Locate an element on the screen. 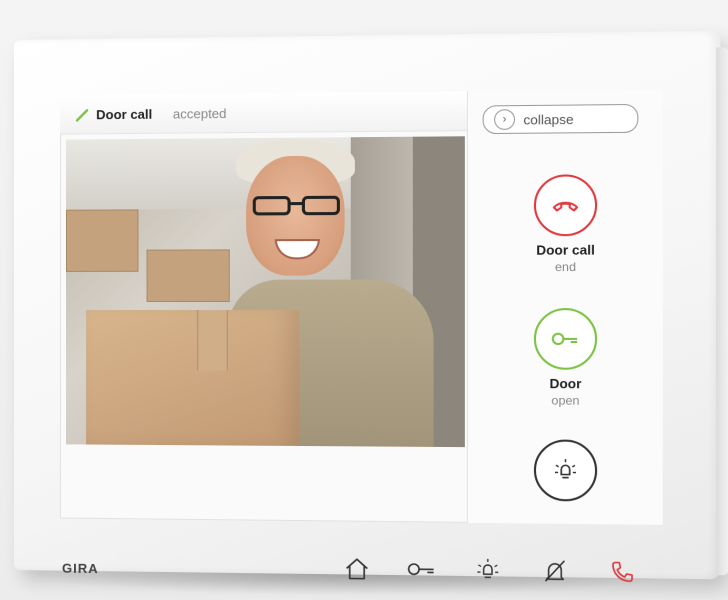 This screenshot has width=728, height=600. brand-logo: GIRA is located at coordinates (80, 568).